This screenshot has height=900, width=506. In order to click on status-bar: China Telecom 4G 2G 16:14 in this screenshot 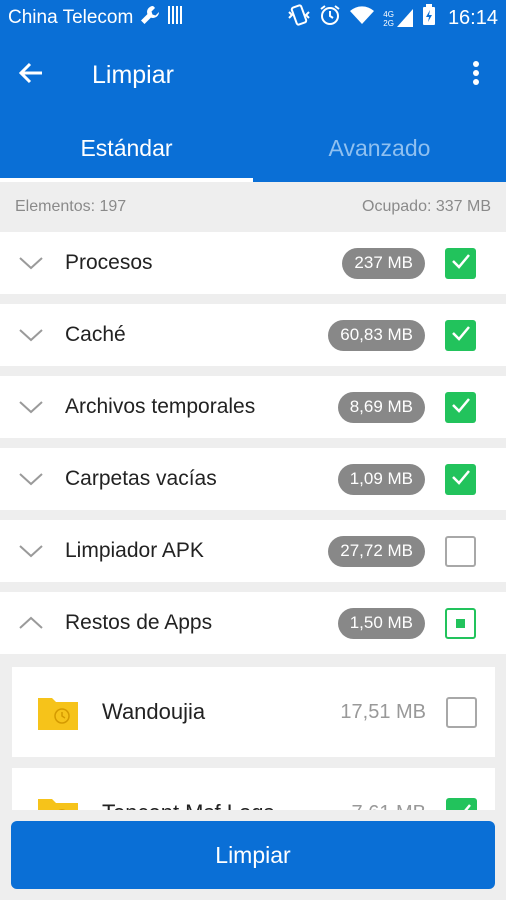, I will do `click(253, 18)`.